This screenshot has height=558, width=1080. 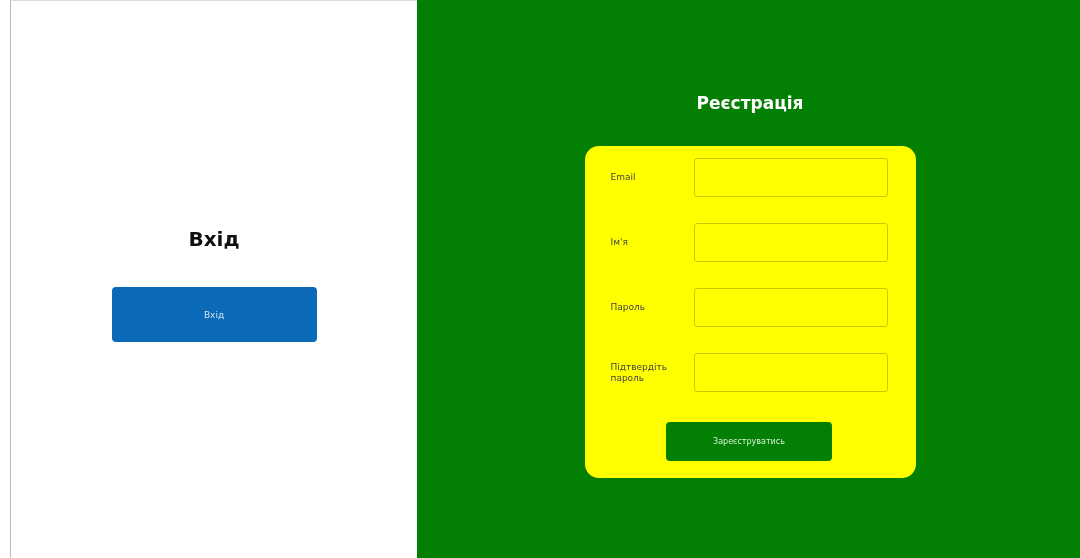 What do you see at coordinates (623, 177) in the screenshot?
I see `field-label: Email` at bounding box center [623, 177].